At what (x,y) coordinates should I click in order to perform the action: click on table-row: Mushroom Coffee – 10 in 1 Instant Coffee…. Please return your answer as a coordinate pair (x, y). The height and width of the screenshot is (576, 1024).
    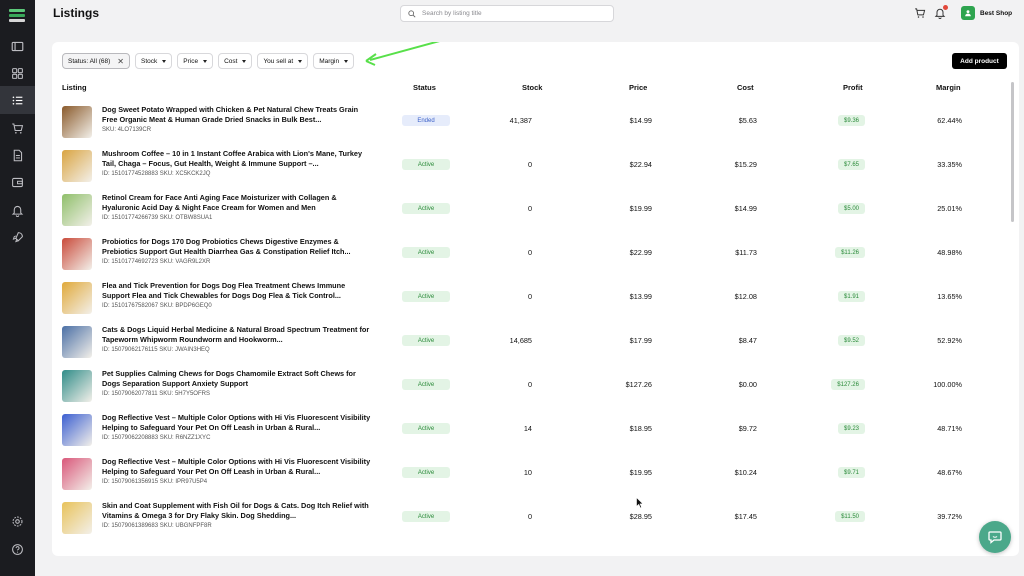
    Looking at the image, I should click on (534, 168).